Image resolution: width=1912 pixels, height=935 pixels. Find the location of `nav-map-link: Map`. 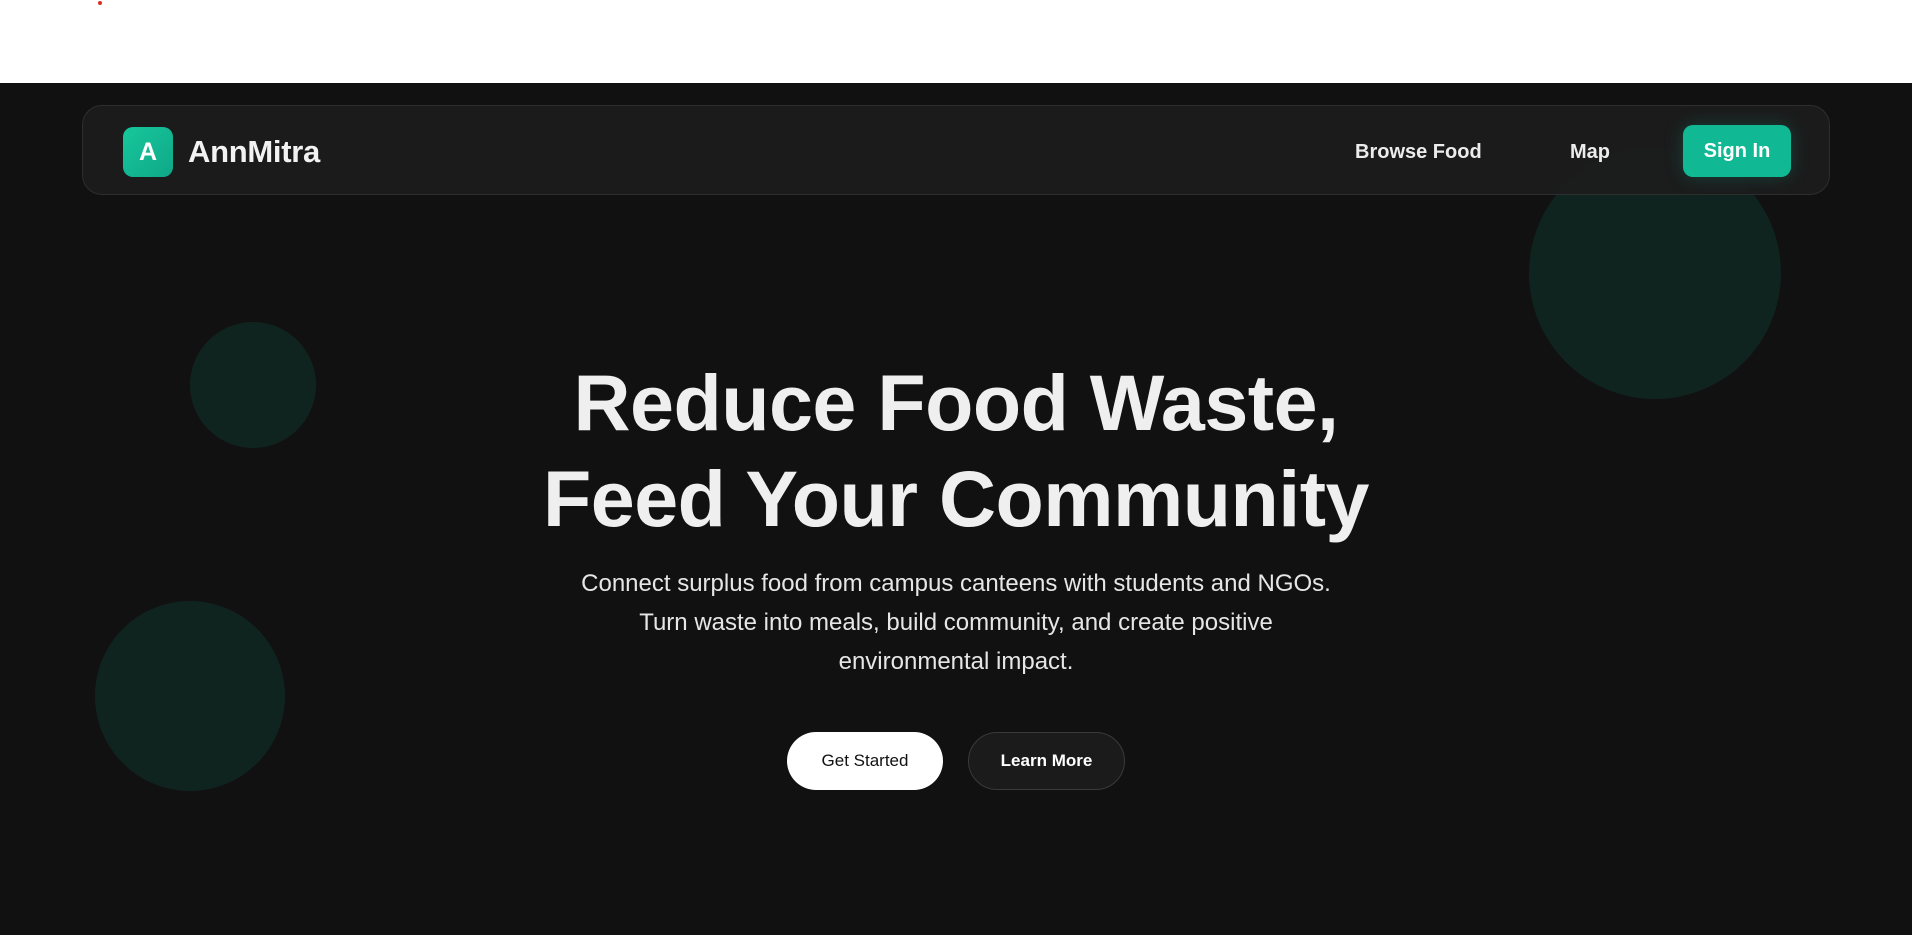

nav-map-link: Map is located at coordinates (1590, 152).